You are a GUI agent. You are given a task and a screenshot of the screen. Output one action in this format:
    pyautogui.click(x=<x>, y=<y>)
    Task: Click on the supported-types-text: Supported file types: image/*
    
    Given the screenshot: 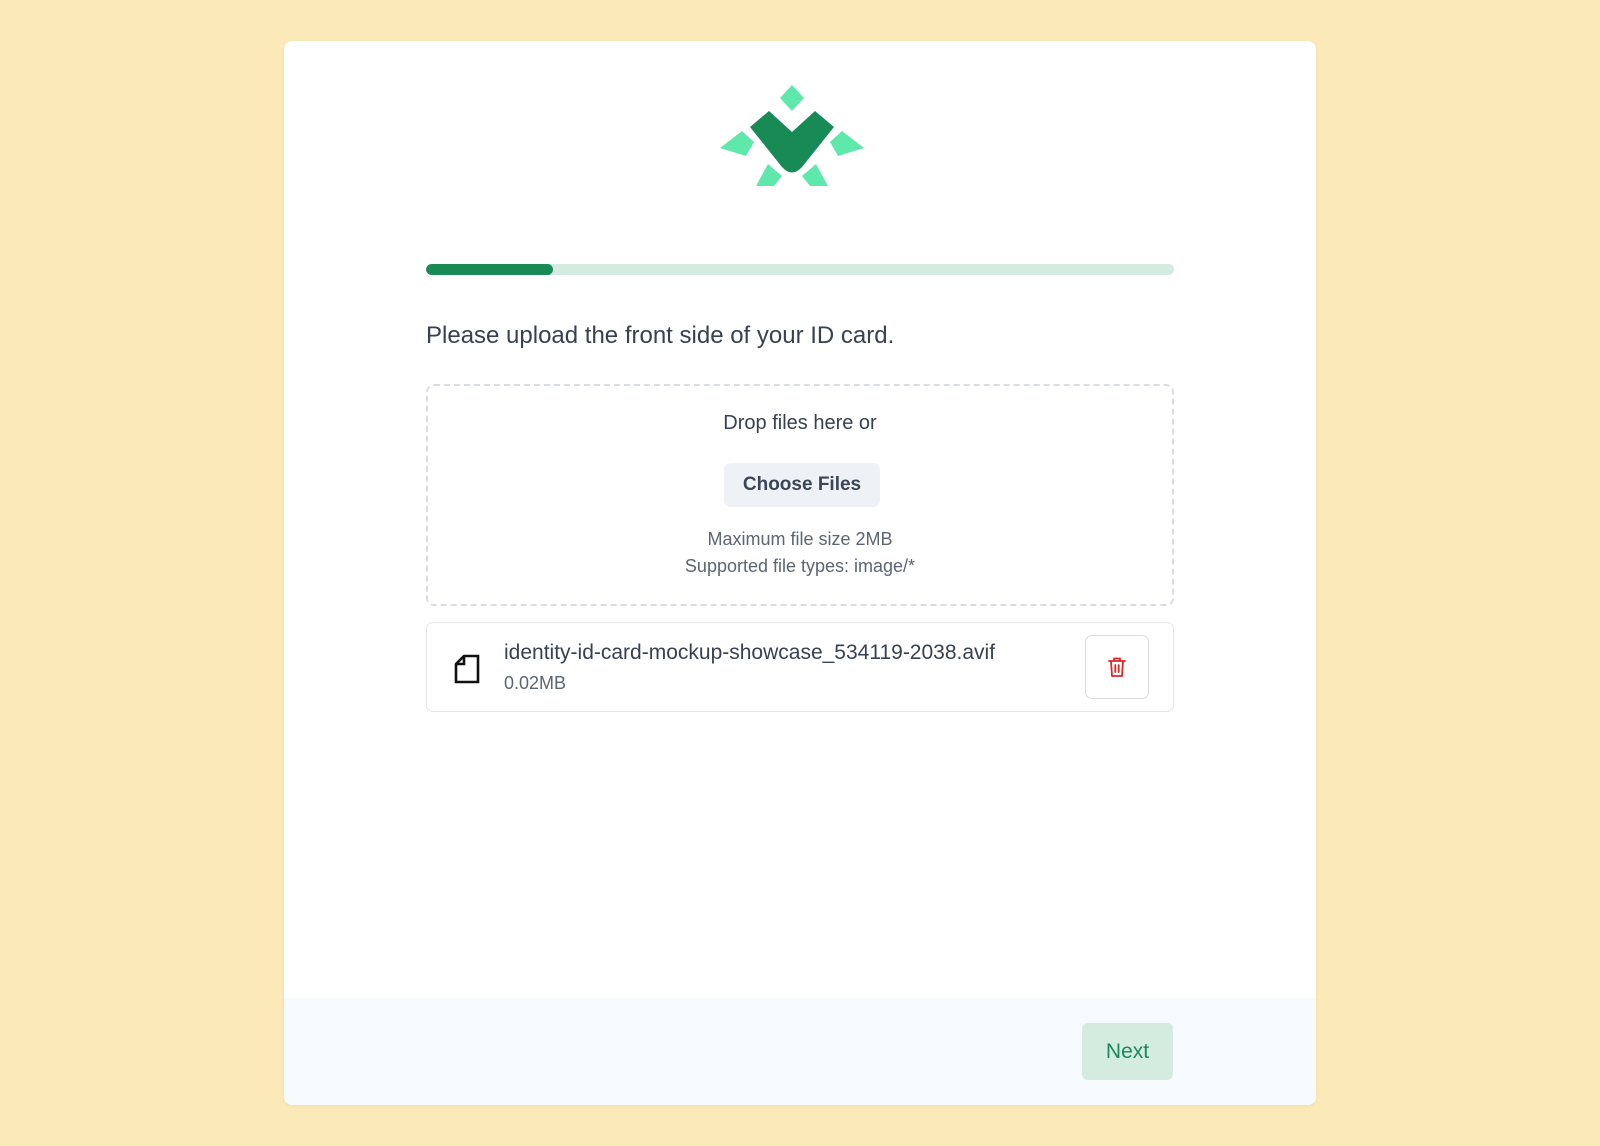 What is the action you would take?
    pyautogui.click(x=800, y=566)
    